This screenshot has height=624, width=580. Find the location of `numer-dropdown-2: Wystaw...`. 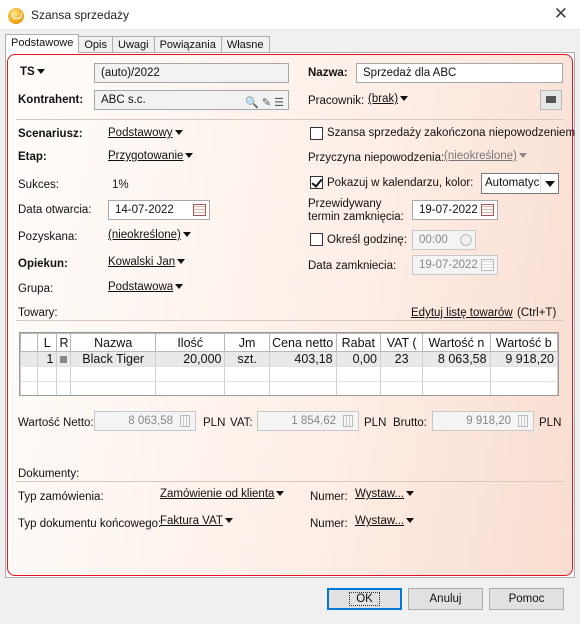

numer-dropdown-2: Wystaw... is located at coordinates (385, 521).